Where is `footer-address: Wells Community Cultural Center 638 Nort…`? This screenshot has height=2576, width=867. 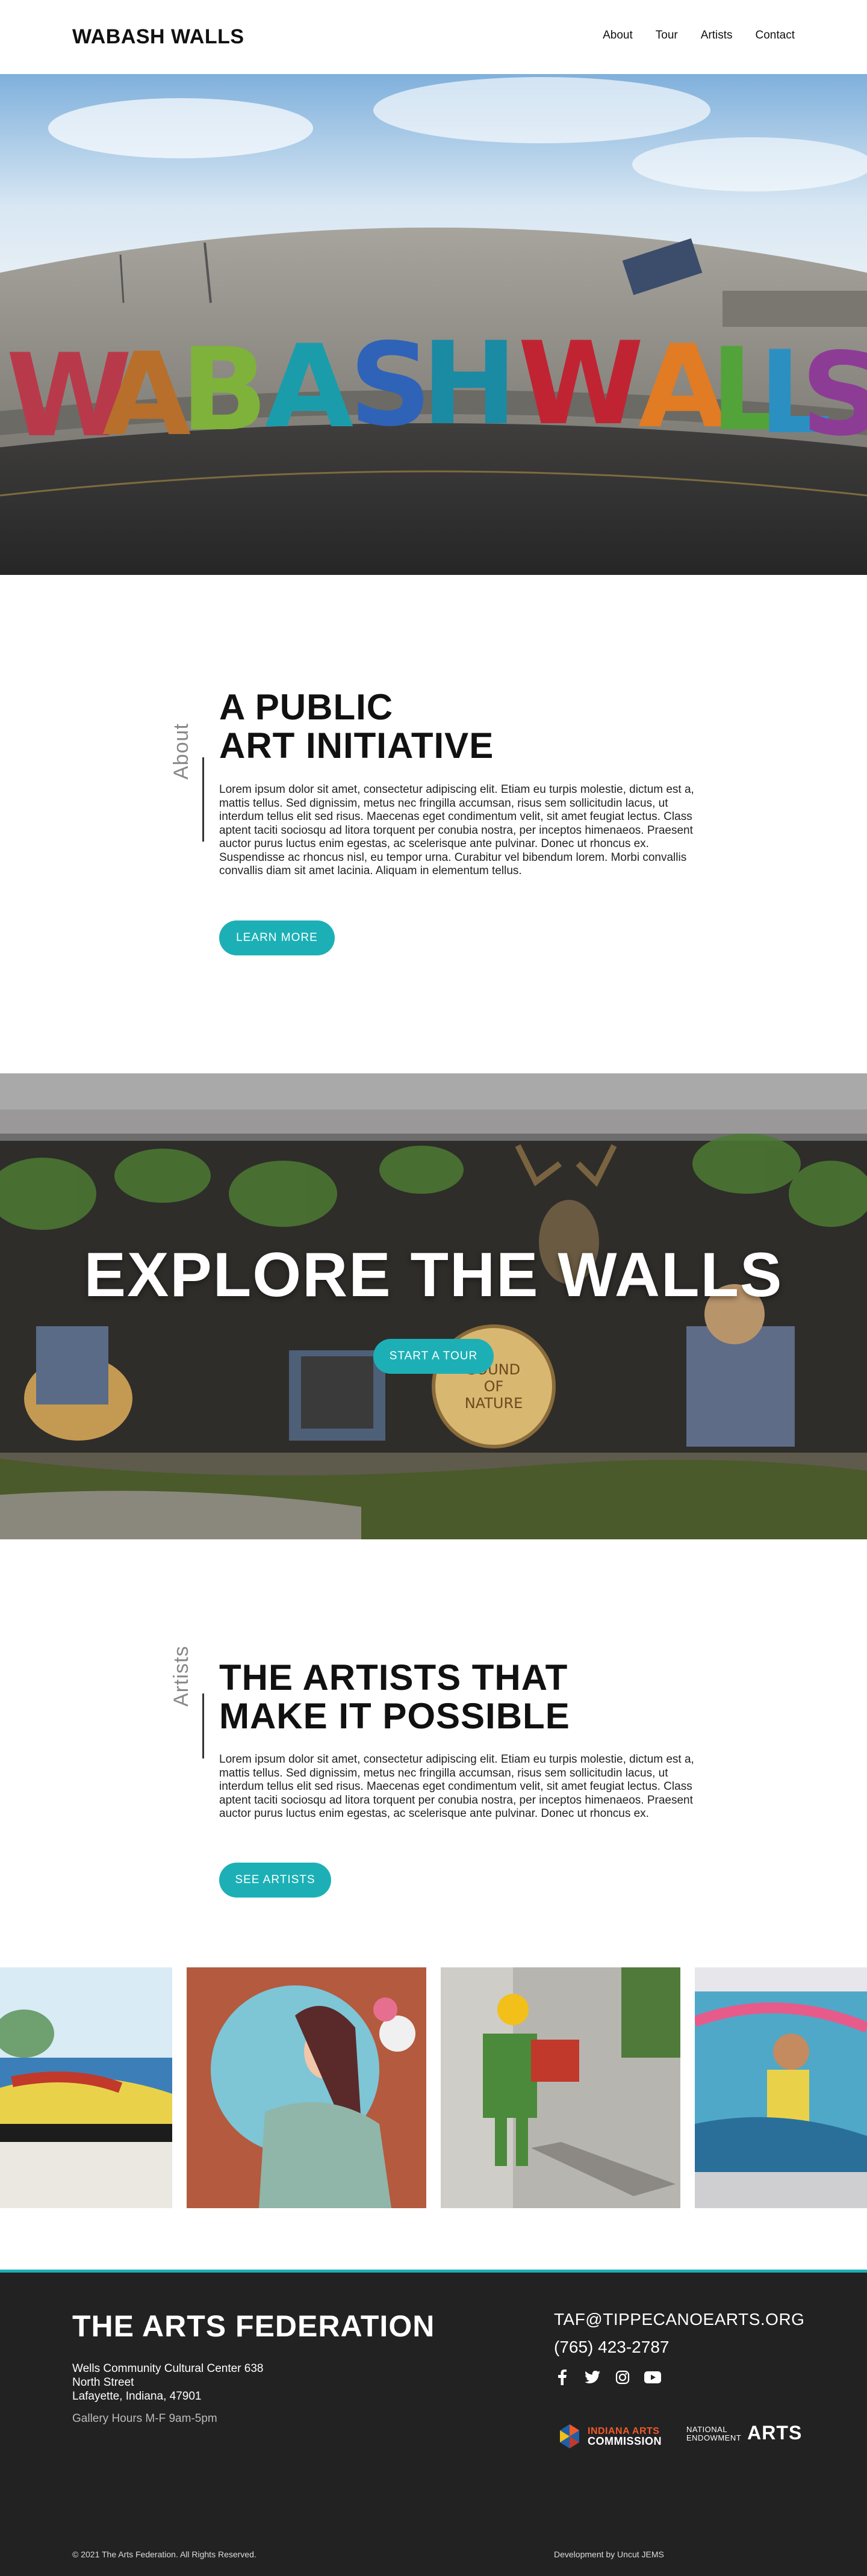 footer-address: Wells Community Cultural Center 638 Nort… is located at coordinates (168, 2382).